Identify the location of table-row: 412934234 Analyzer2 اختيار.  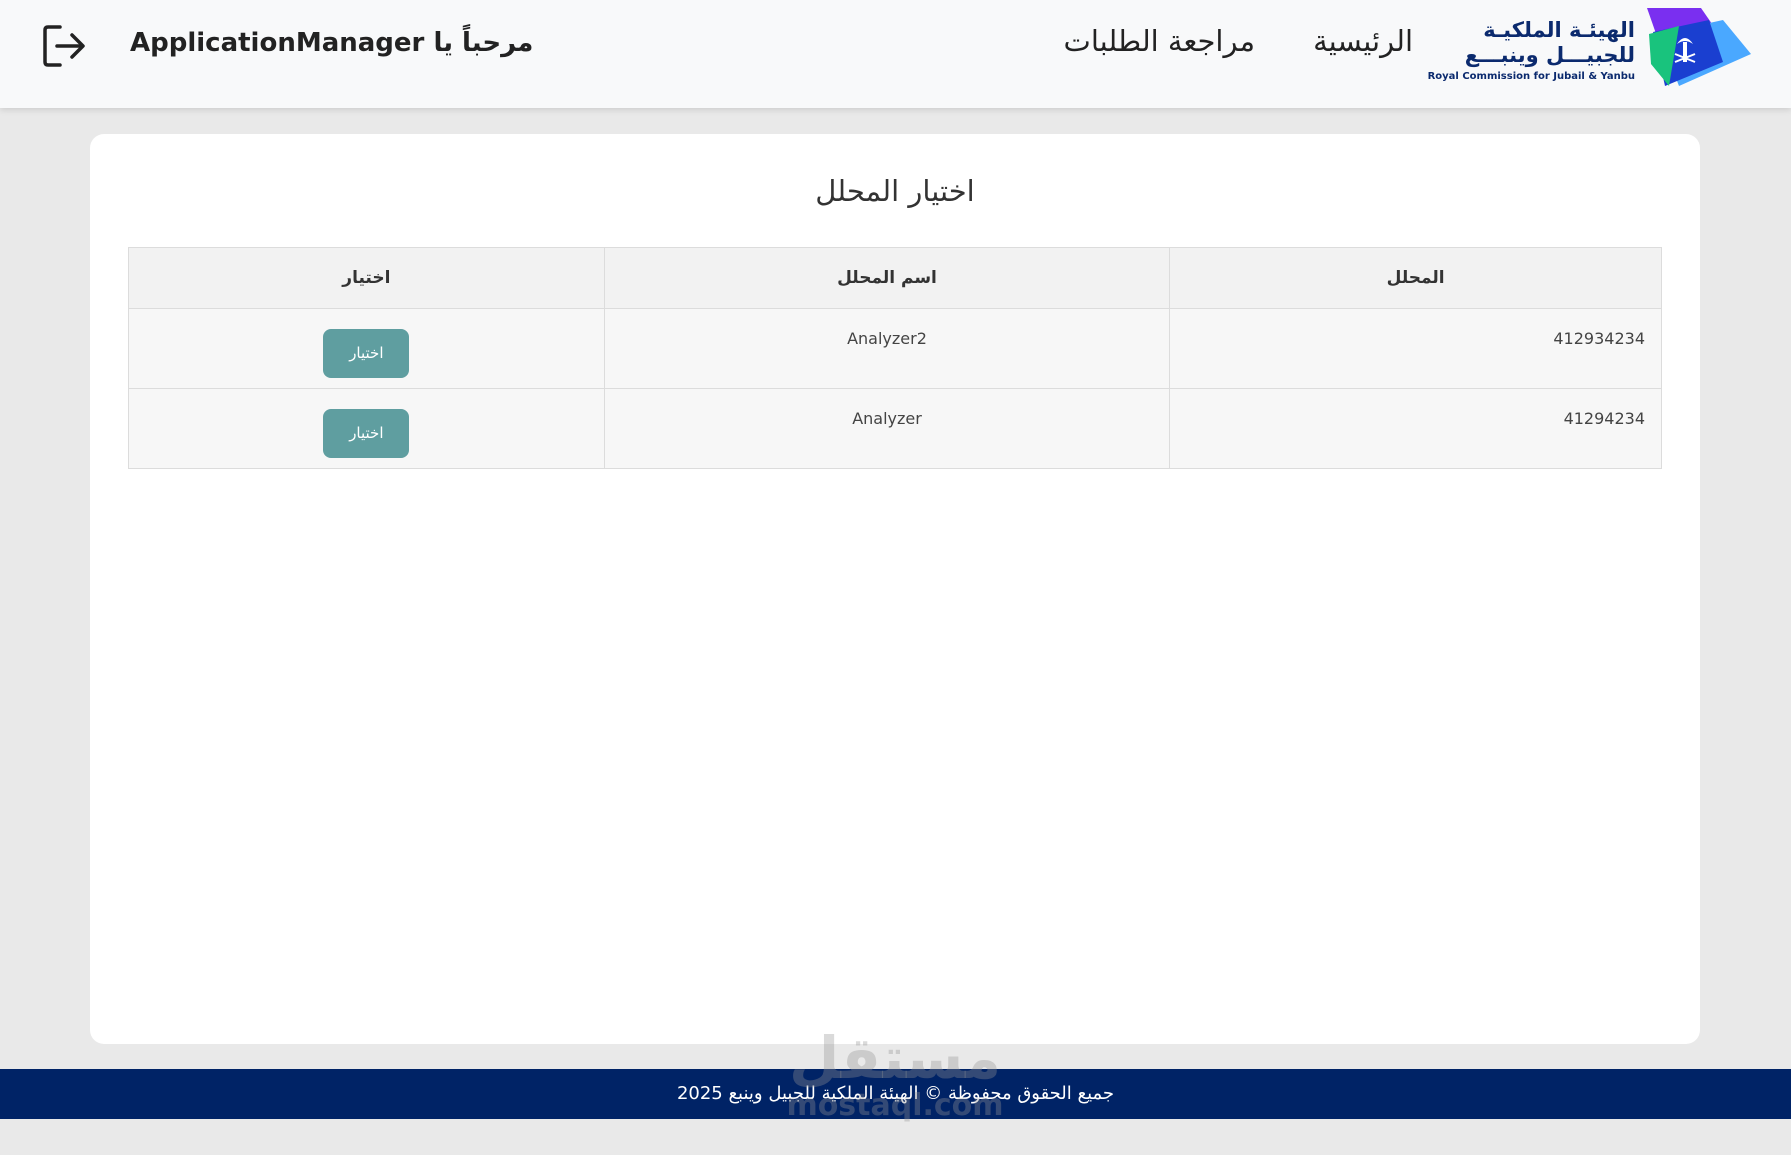
(895, 348).